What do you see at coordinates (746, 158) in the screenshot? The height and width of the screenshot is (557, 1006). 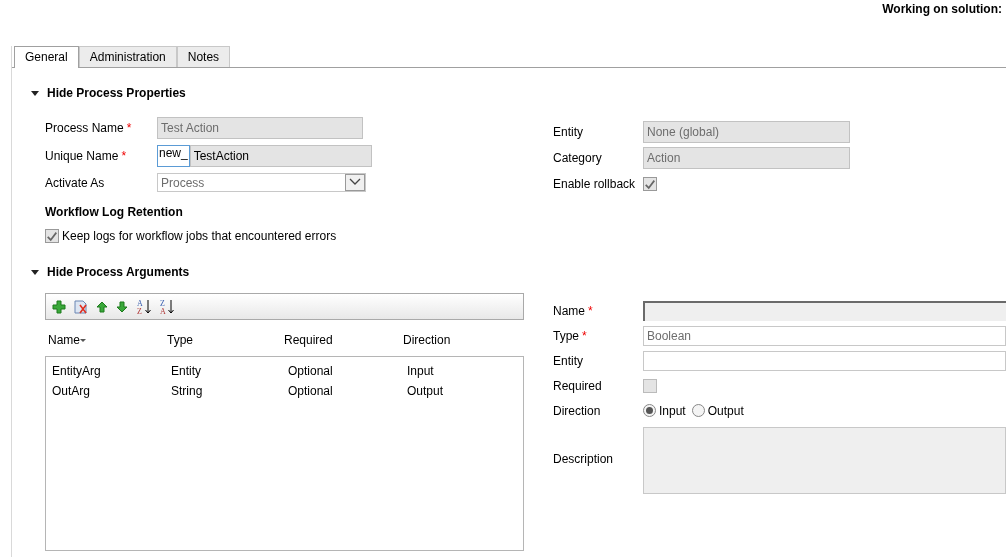 I see `text-field: Action` at bounding box center [746, 158].